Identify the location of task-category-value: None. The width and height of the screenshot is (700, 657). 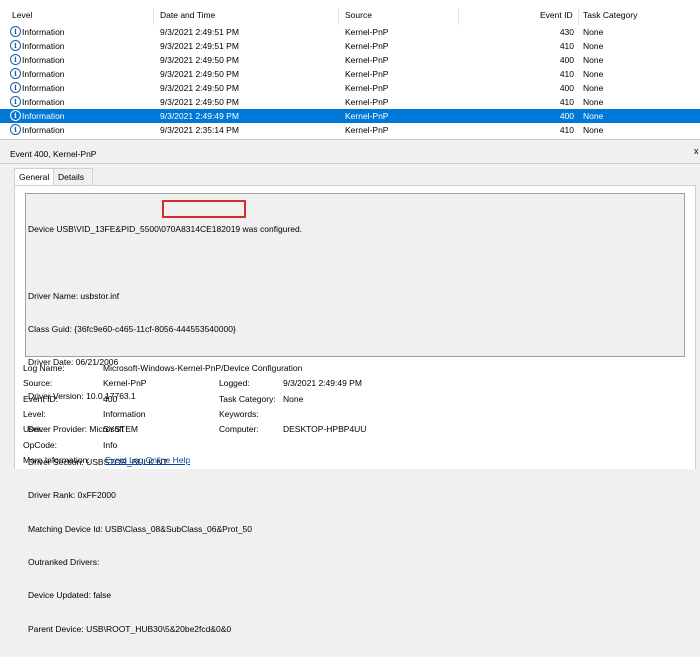
(293, 399).